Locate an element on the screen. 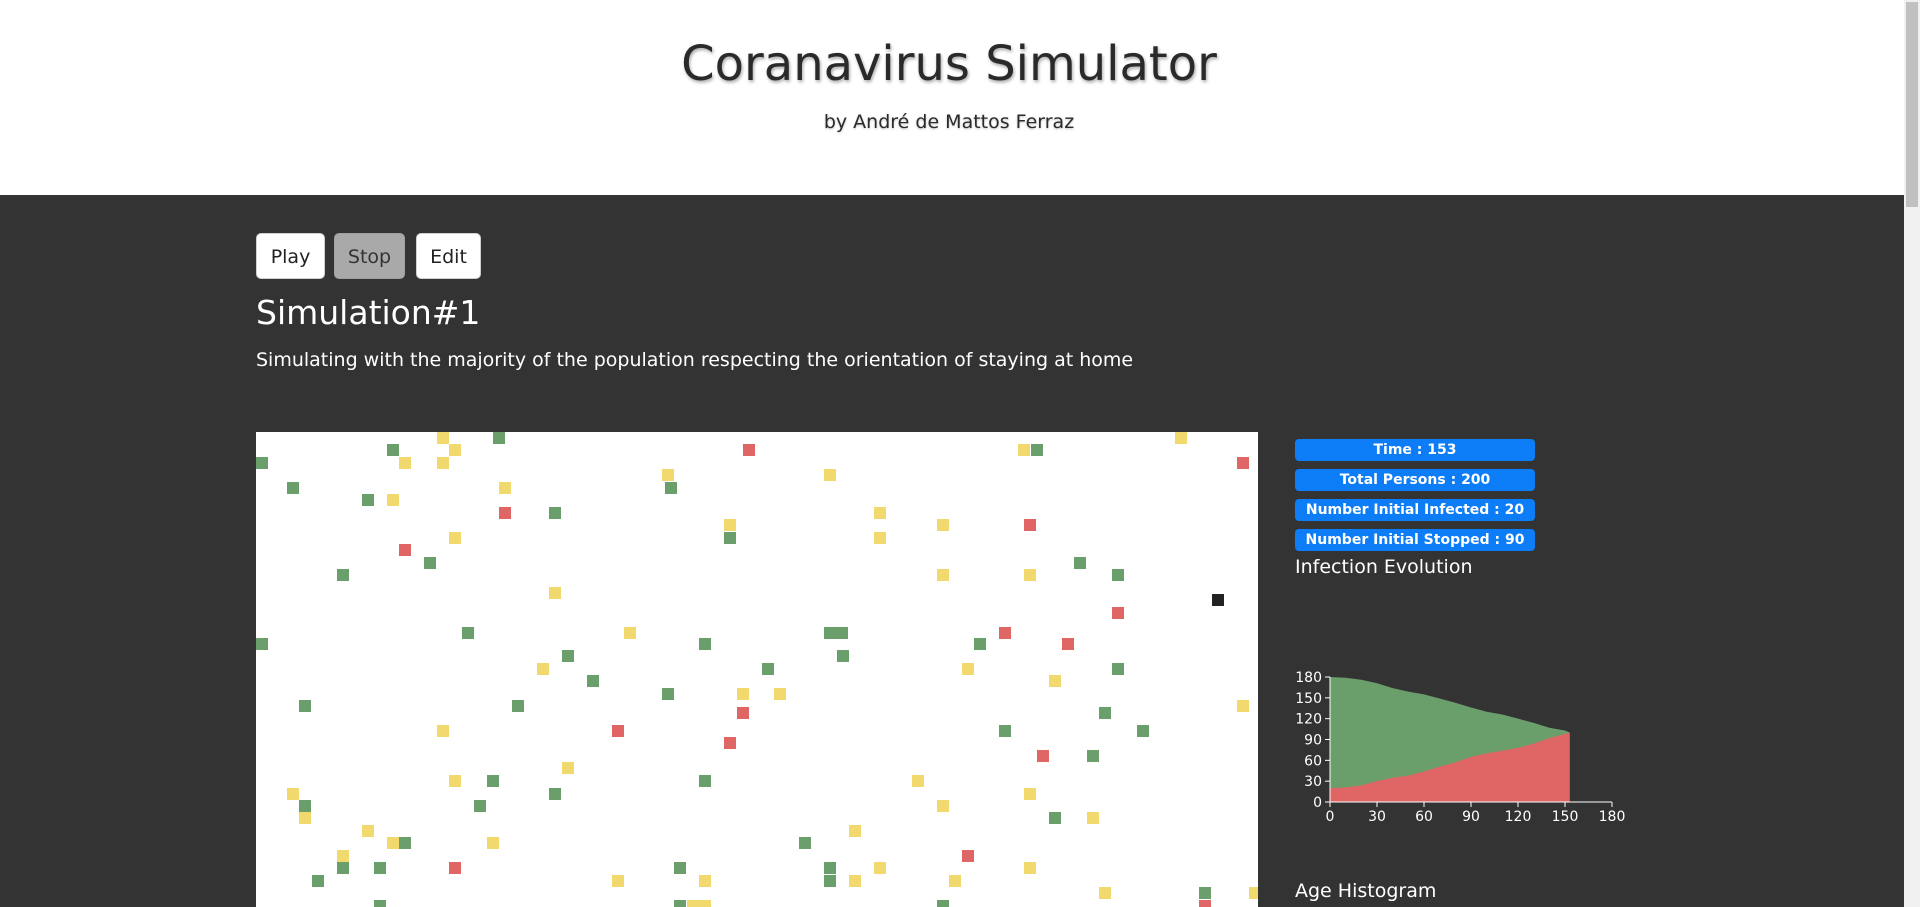 The image size is (1920, 907). x-tick-label: 90 is located at coordinates (1471, 817).